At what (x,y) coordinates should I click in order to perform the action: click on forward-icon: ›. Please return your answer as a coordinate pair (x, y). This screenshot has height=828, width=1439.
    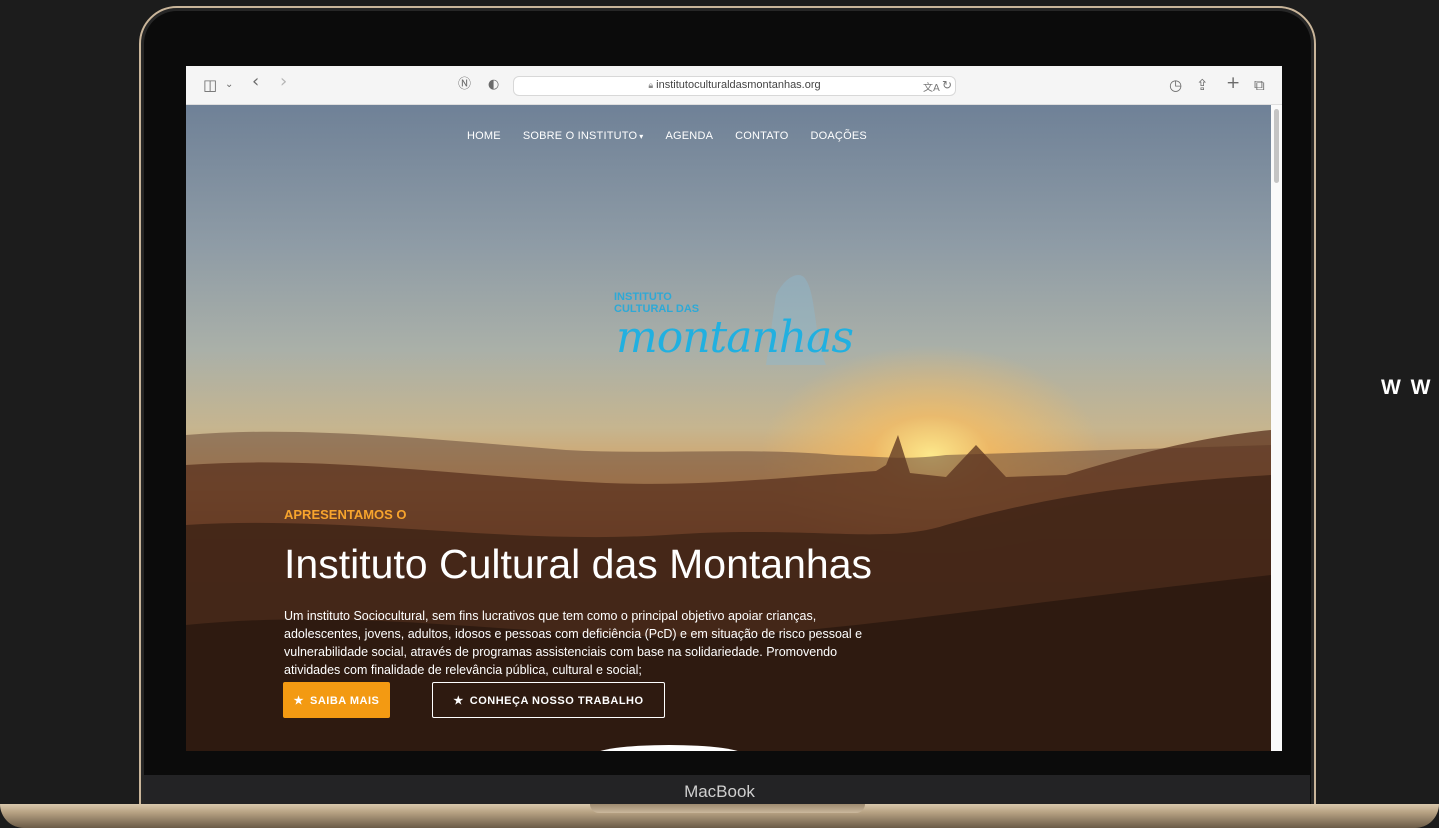
    Looking at the image, I should click on (283, 82).